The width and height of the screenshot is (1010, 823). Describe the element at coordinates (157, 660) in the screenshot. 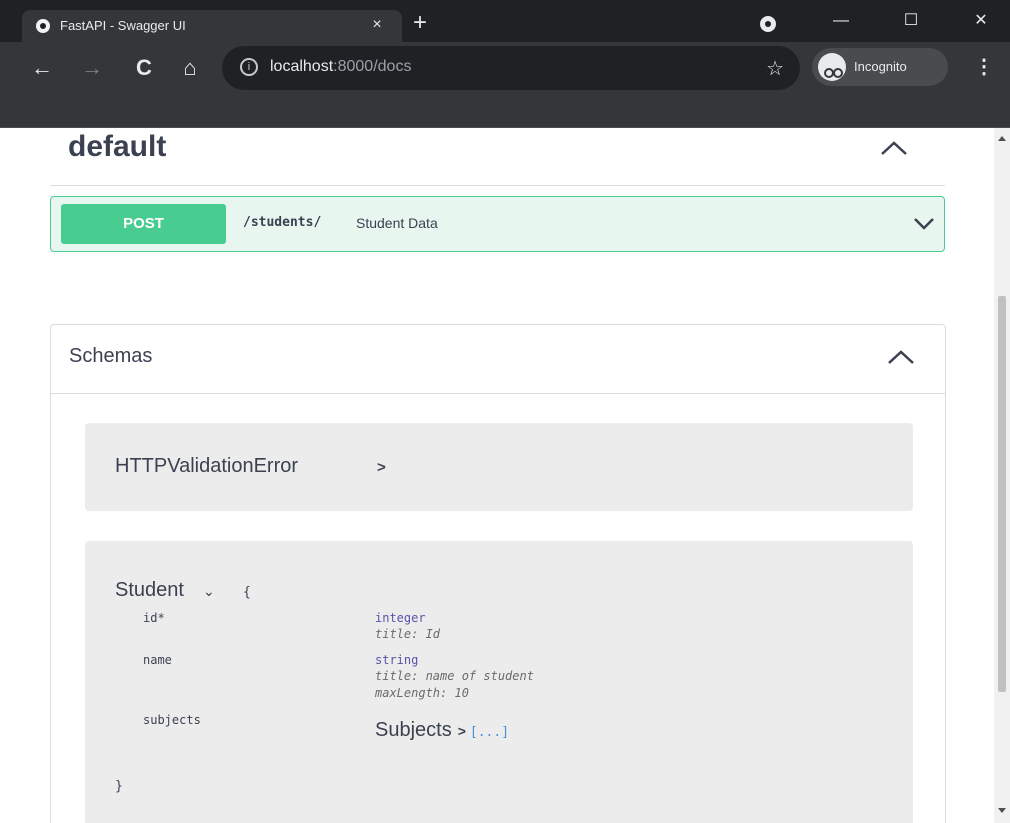

I see `property-name: name` at that location.